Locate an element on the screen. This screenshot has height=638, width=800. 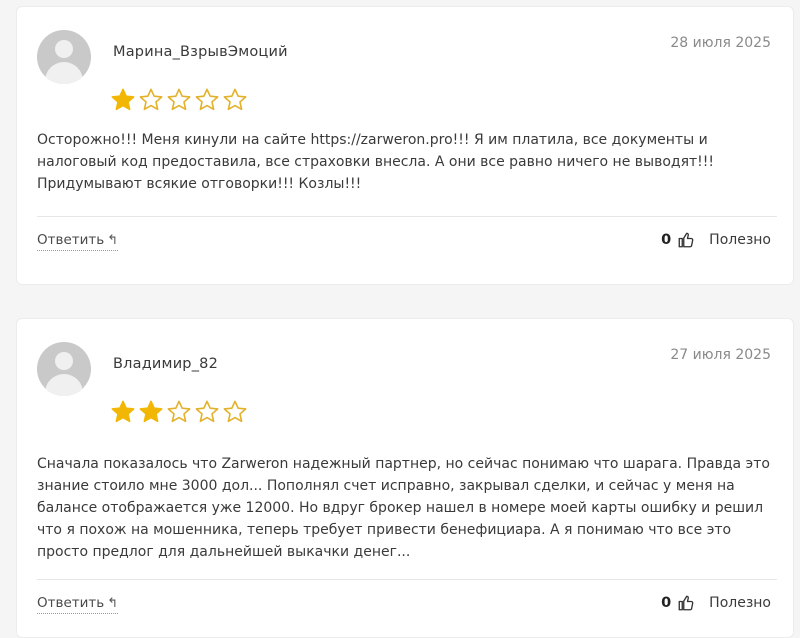
review-author: Владимир_82 is located at coordinates (166, 364).